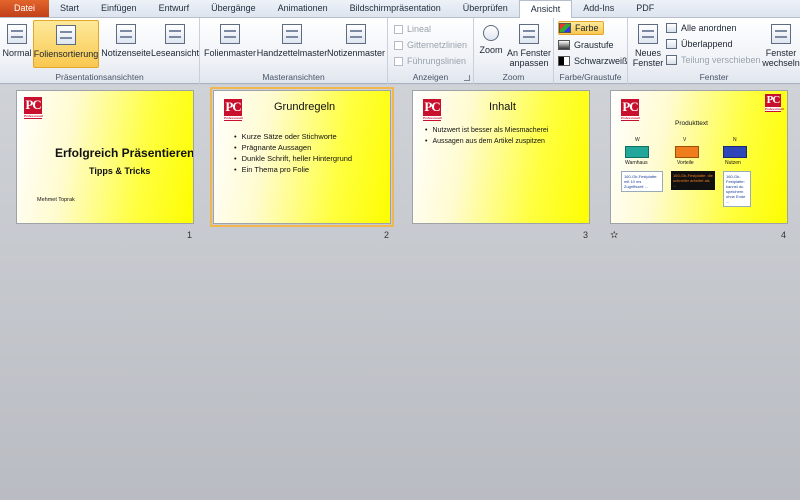 This screenshot has width=800, height=500. I want to click on box-tag-n: N, so click(735, 140).